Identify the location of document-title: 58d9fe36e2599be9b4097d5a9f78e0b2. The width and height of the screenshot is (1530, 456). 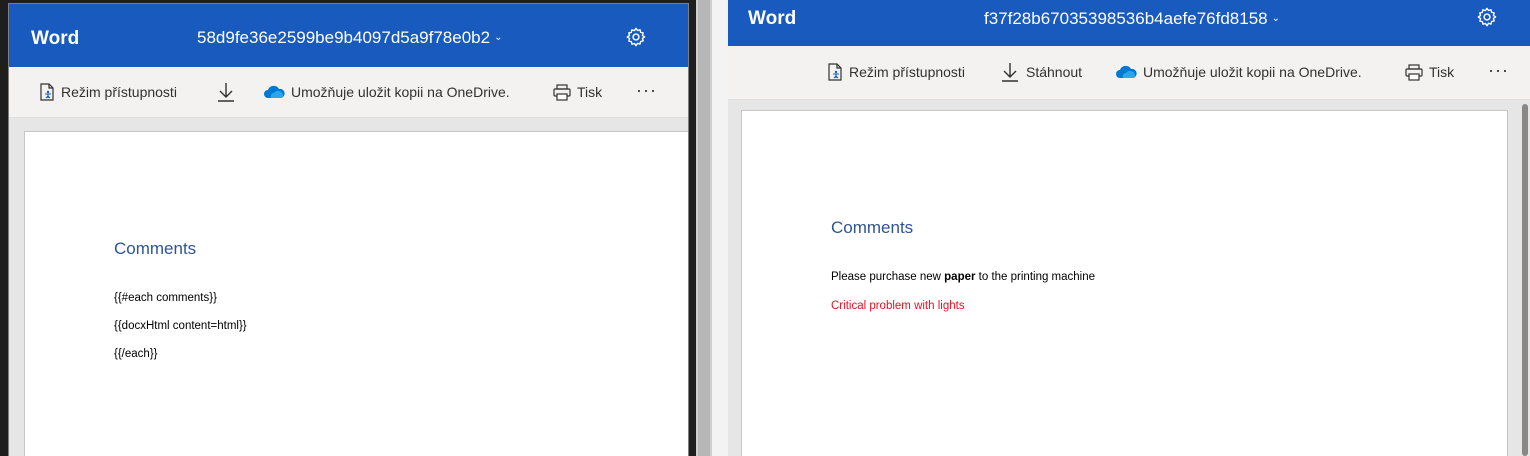
(344, 37).